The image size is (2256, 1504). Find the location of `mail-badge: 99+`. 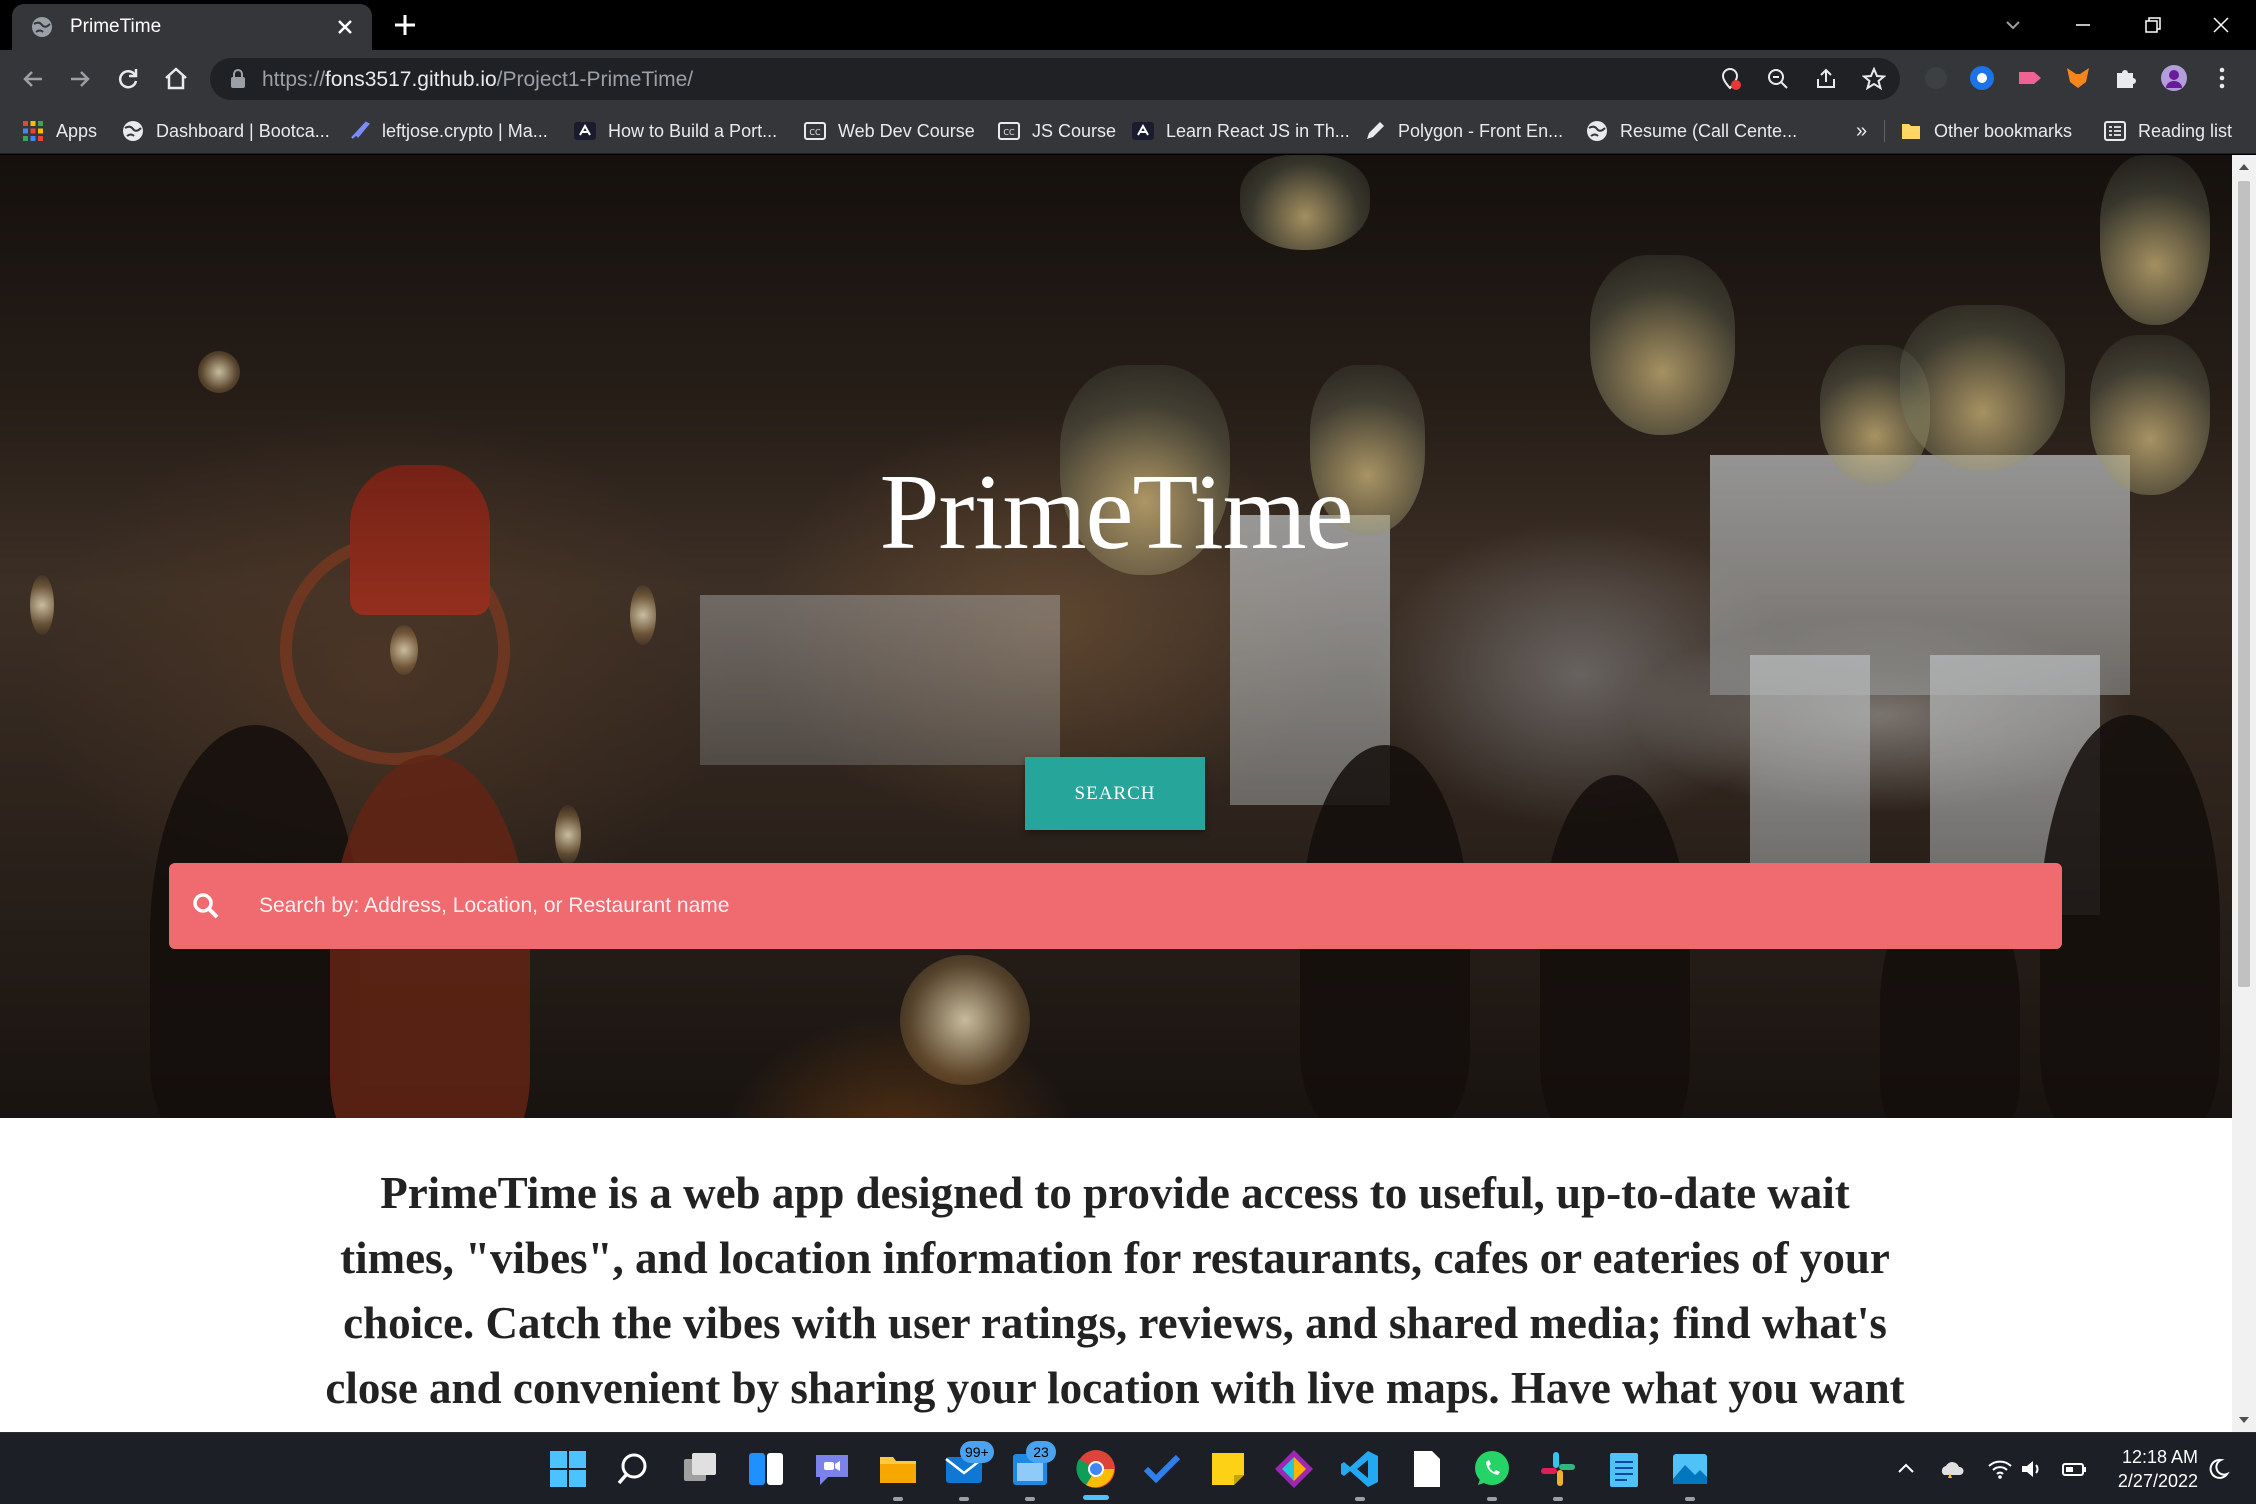

mail-badge: 99+ is located at coordinates (977, 1452).